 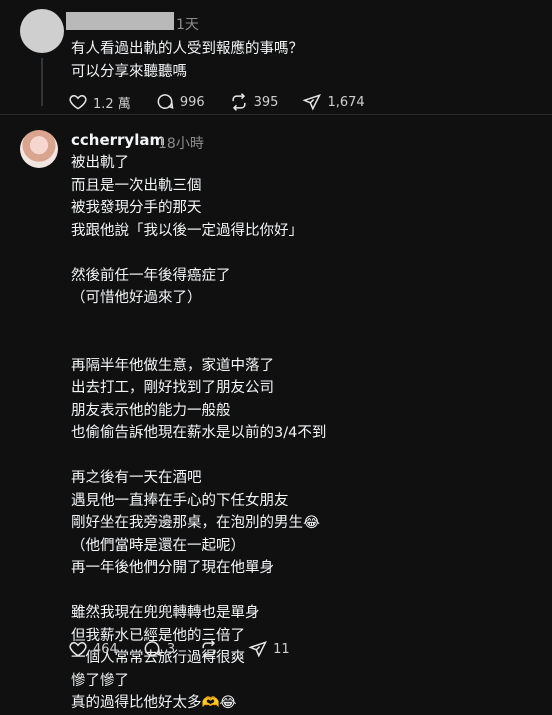 What do you see at coordinates (171, 649) in the screenshot?
I see `comment-count: 3` at bounding box center [171, 649].